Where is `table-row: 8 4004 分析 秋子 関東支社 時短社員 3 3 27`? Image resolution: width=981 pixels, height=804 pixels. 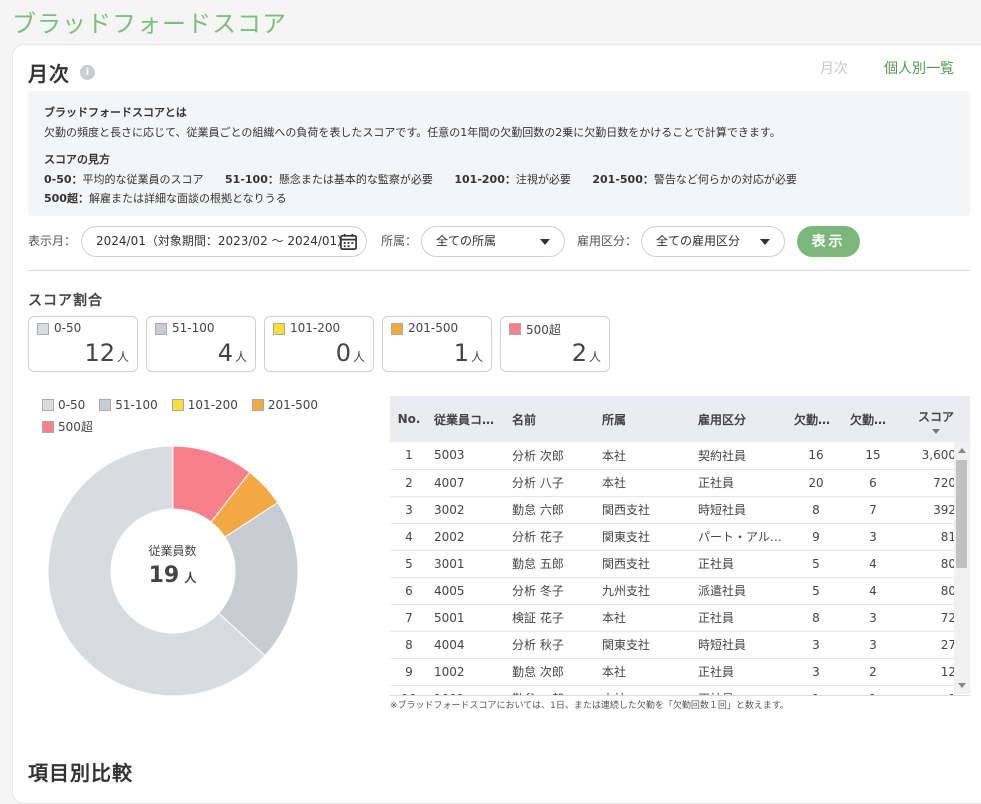 table-row: 8 4004 分析 秋子 関東支社 時短社員 3 3 27 is located at coordinates (680, 645).